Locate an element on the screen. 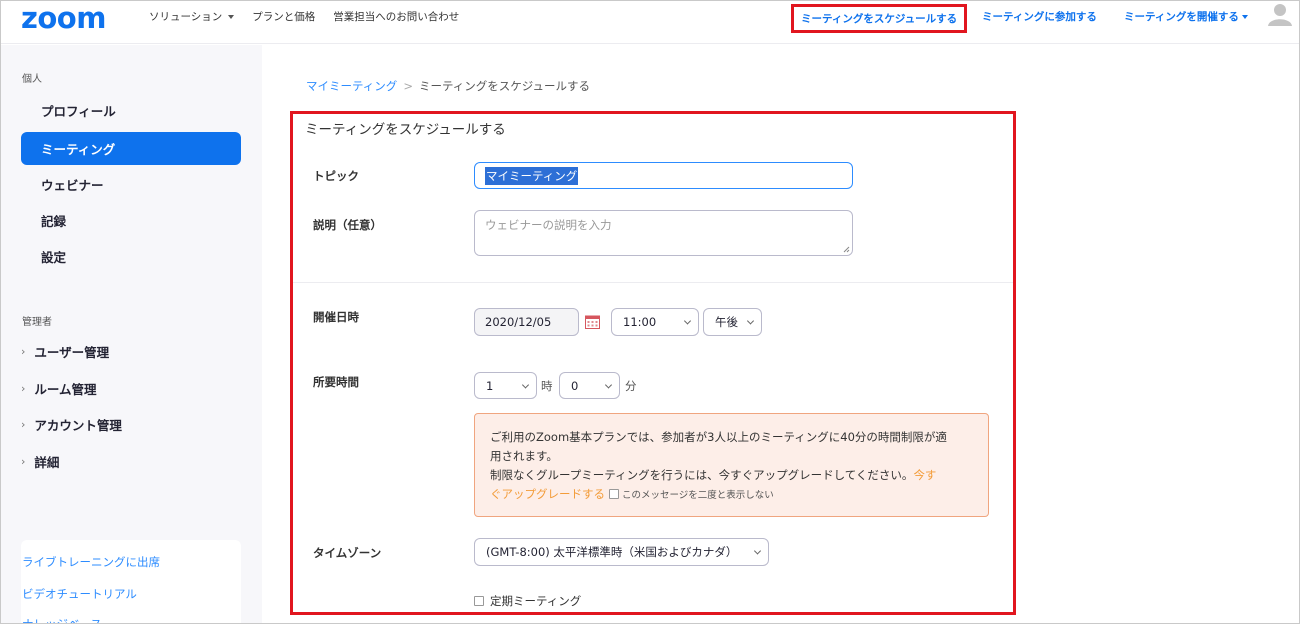 This screenshot has height=624, width=1300. sidebar-item-settings: 設定 is located at coordinates (131, 256).